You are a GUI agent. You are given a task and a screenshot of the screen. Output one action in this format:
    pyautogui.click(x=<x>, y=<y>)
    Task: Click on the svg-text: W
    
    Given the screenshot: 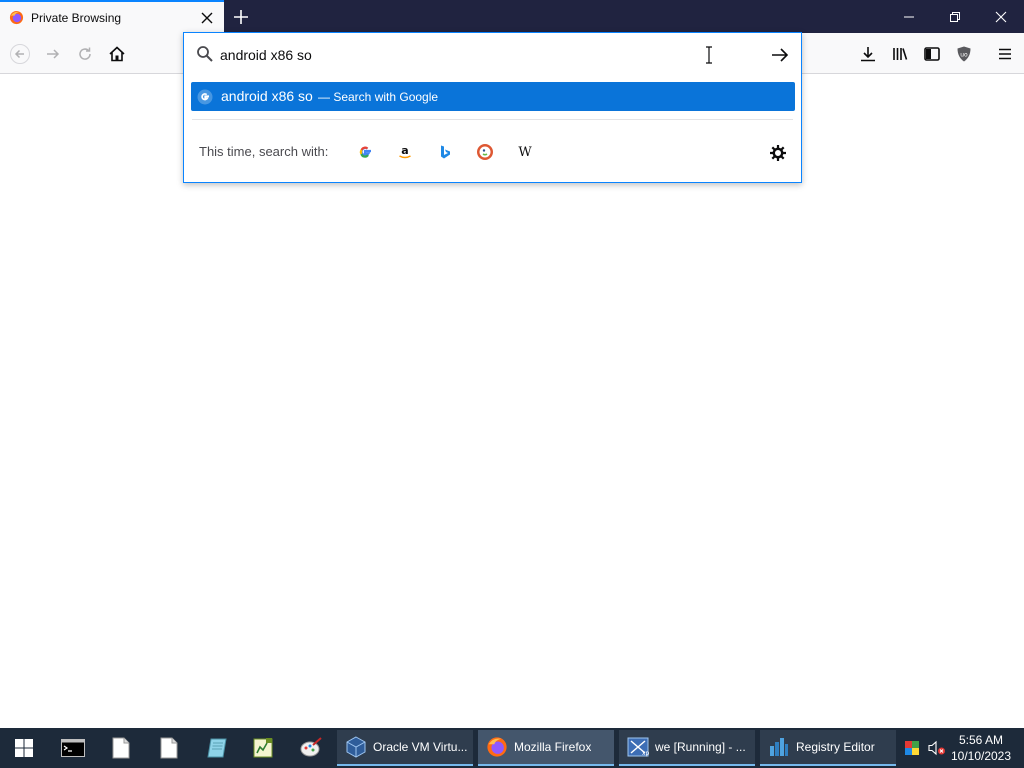 What is the action you would take?
    pyautogui.click(x=525, y=152)
    